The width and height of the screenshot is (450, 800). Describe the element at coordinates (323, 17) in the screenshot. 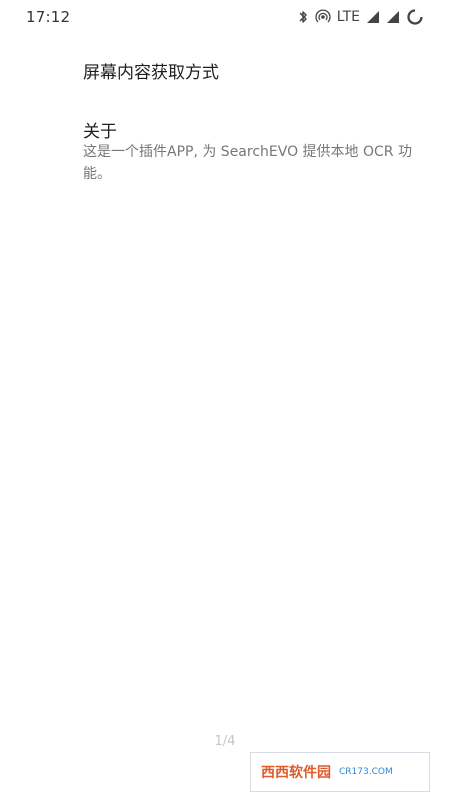

I see `hotspot-icon` at that location.